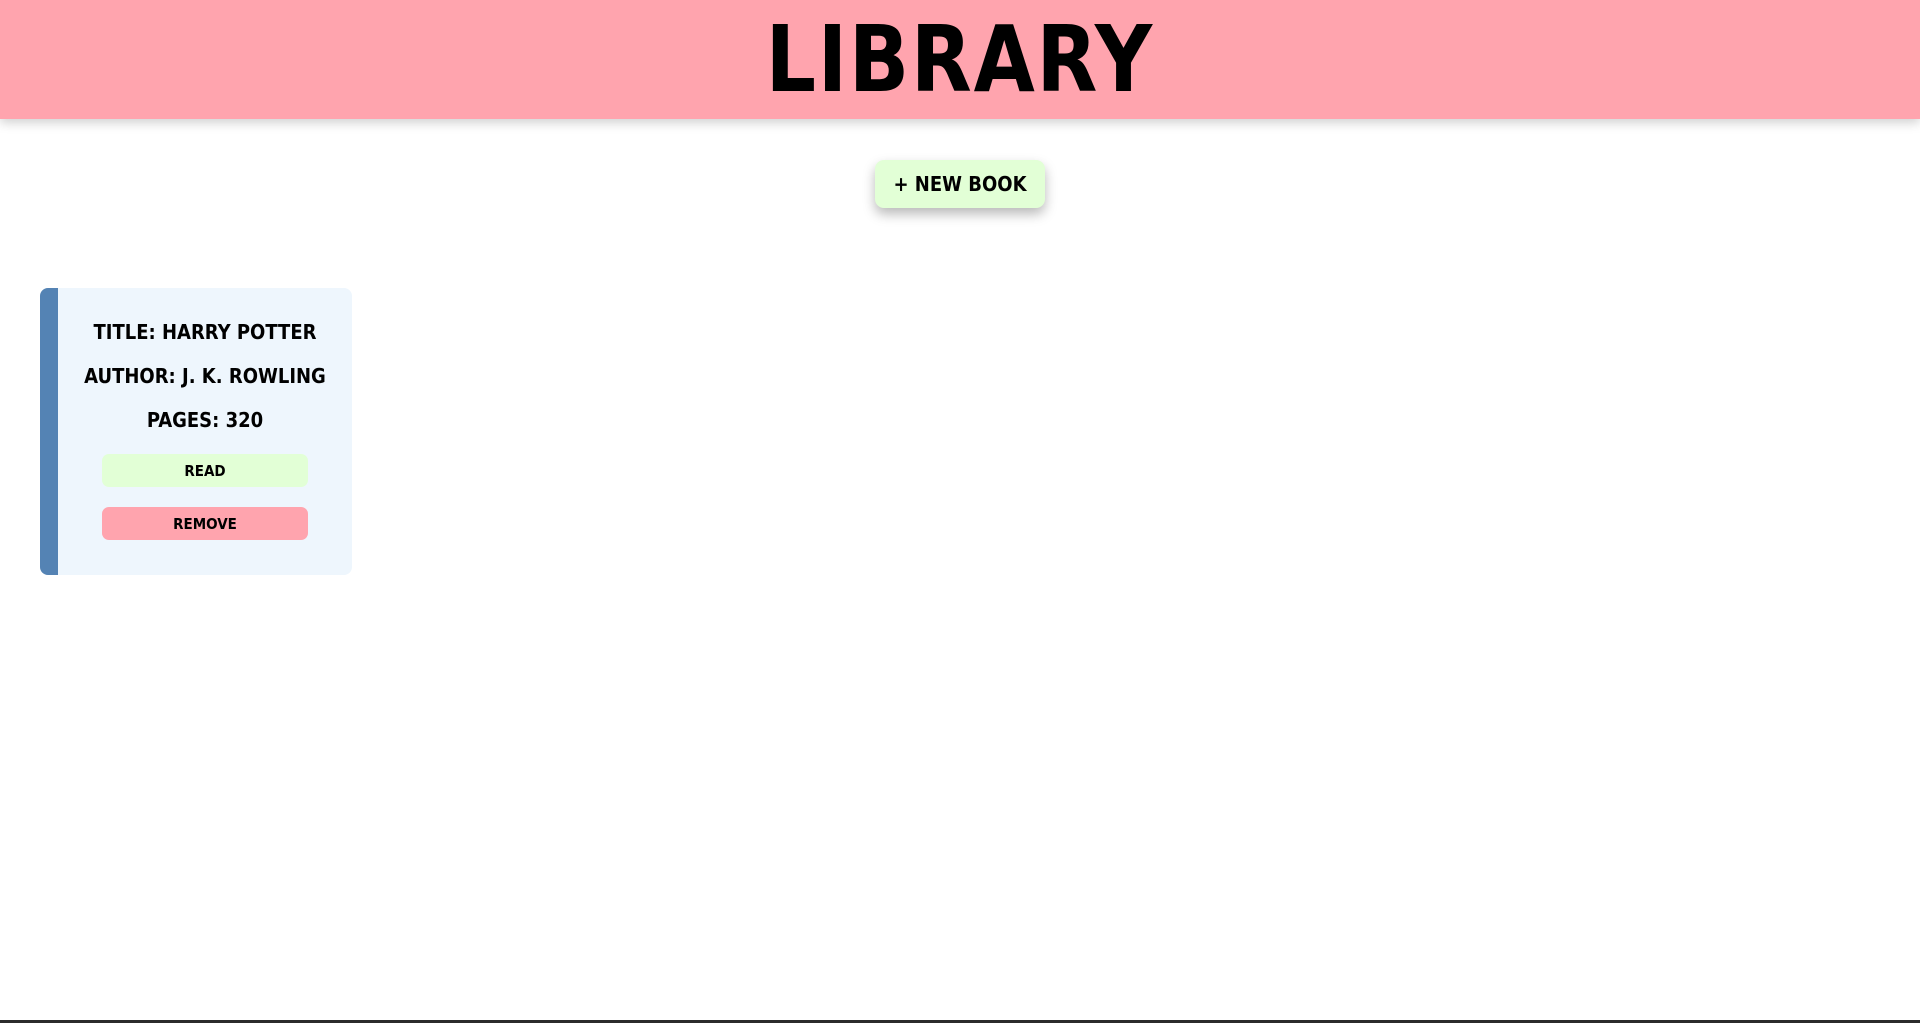  I want to click on book-author: AUTHOR: J. K. ROWLING, so click(205, 376).